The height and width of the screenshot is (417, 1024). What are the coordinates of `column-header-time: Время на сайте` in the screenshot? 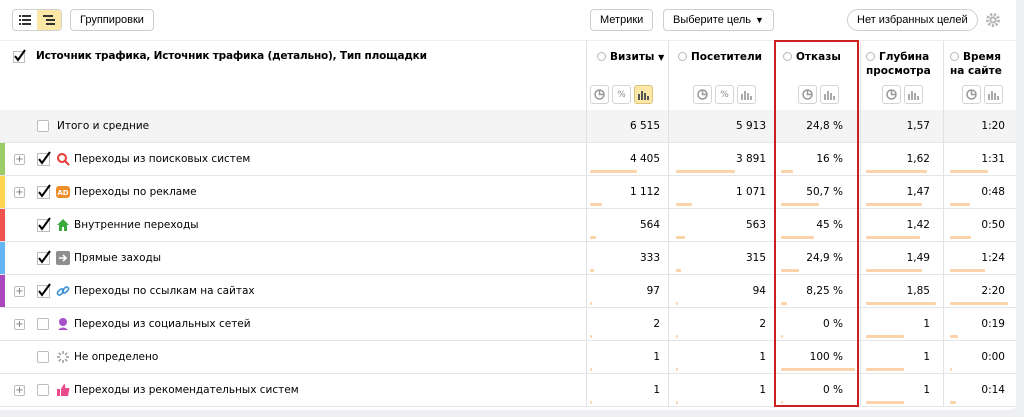 It's located at (980, 64).